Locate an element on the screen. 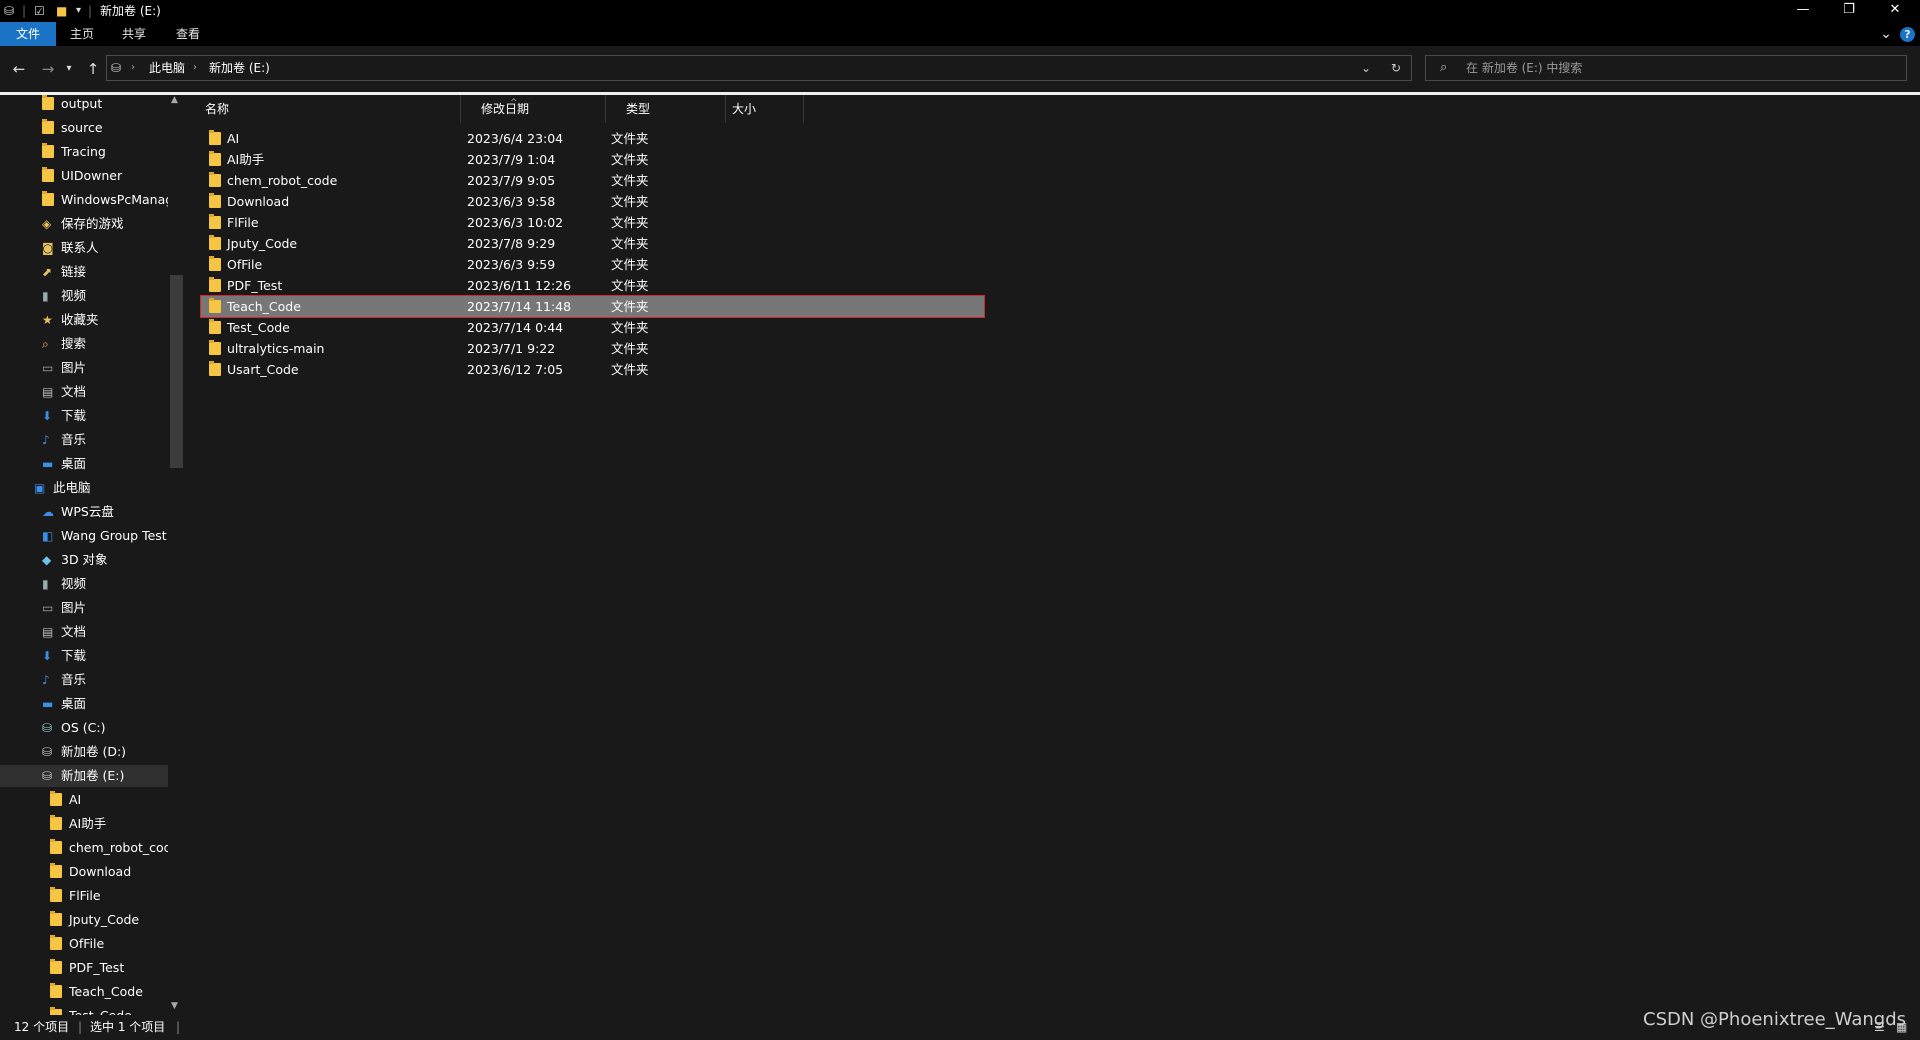 This screenshot has height=1040, width=1920. nav-item: Jputy_Code is located at coordinates (84, 920).